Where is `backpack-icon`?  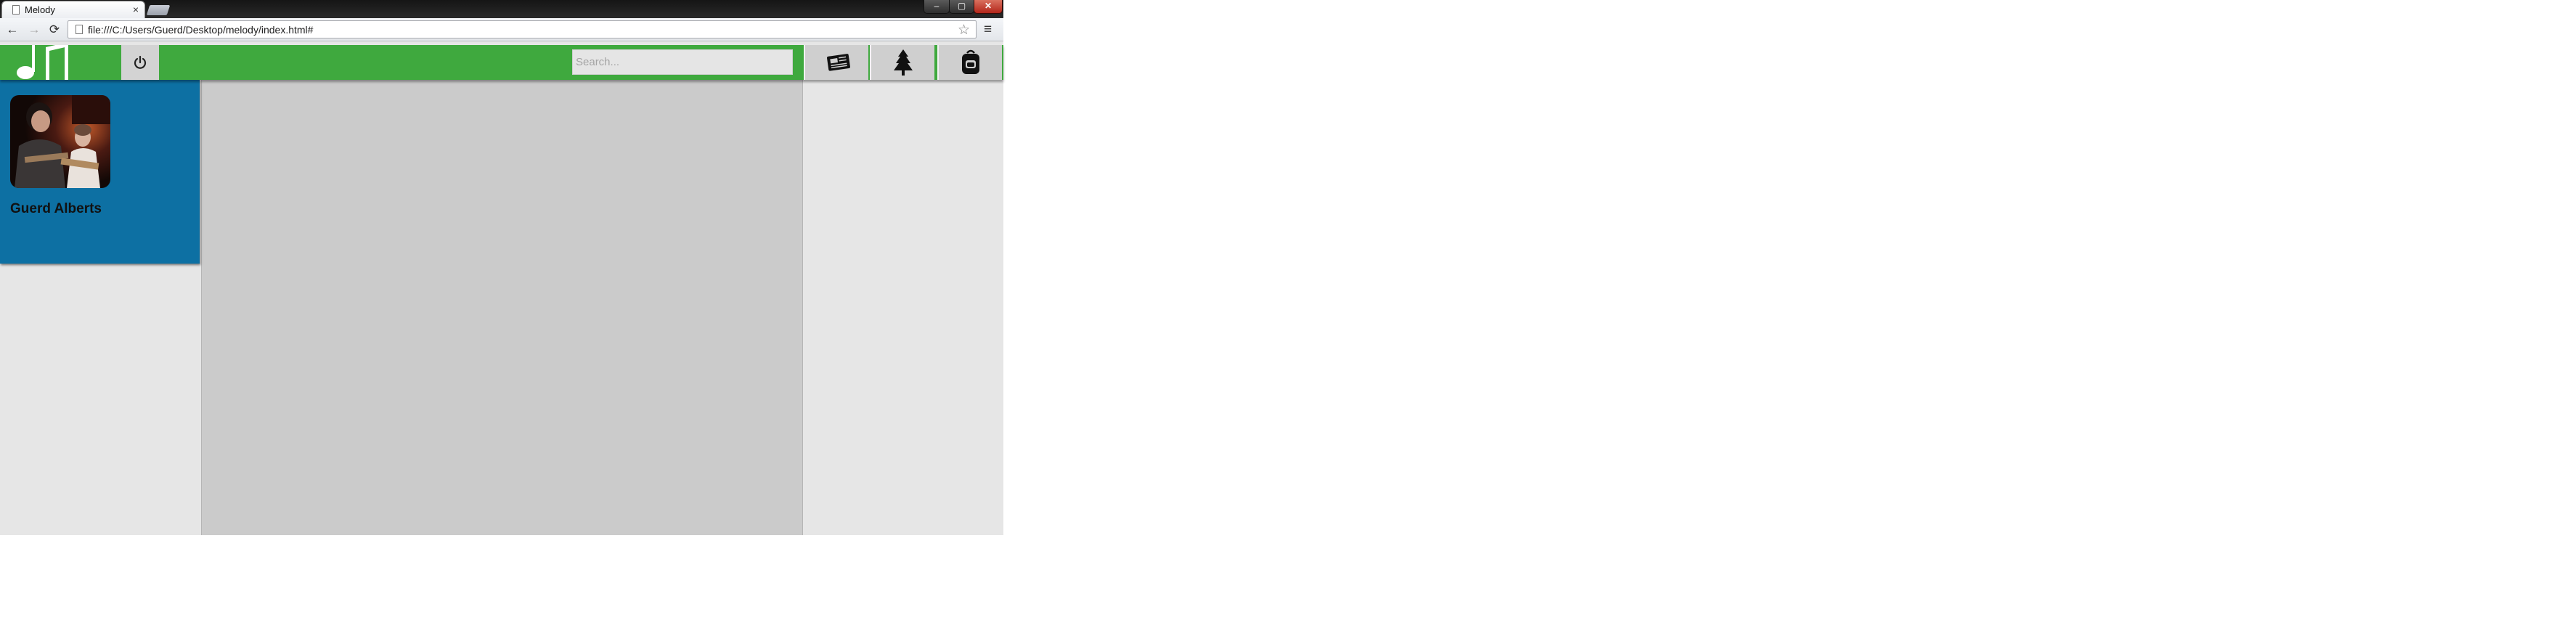
backpack-icon is located at coordinates (970, 61).